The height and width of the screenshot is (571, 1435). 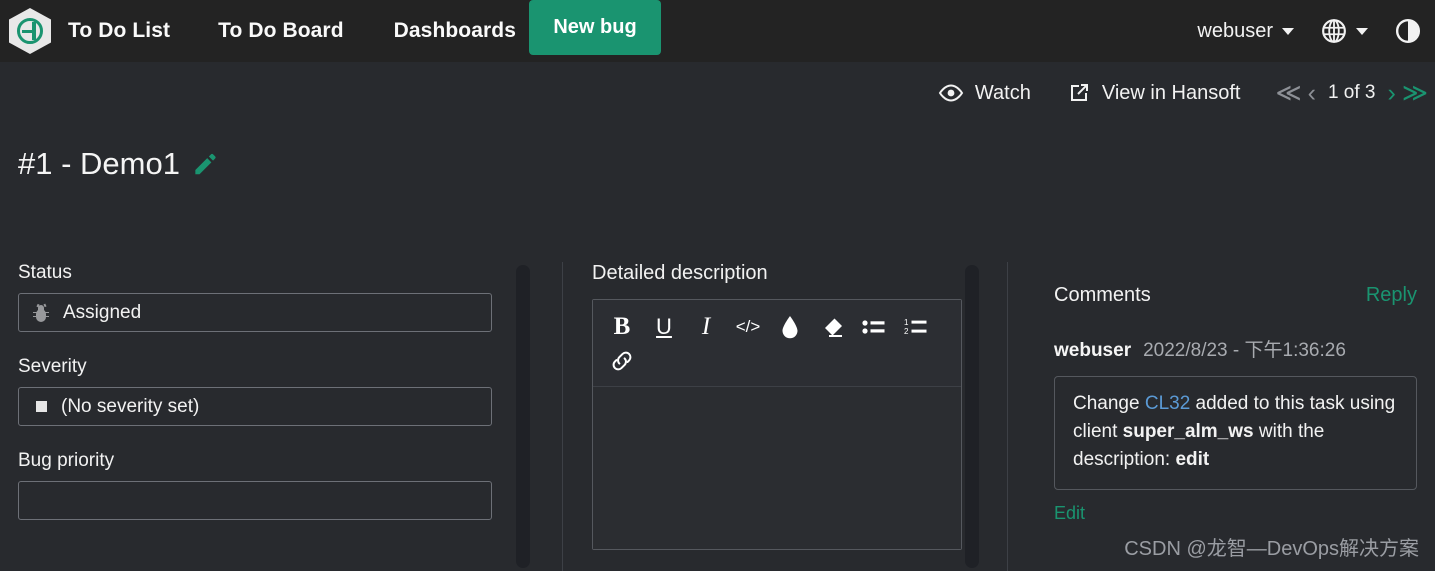 What do you see at coordinates (455, 31) in the screenshot?
I see `nav-item-dashboards: Dashboards` at bounding box center [455, 31].